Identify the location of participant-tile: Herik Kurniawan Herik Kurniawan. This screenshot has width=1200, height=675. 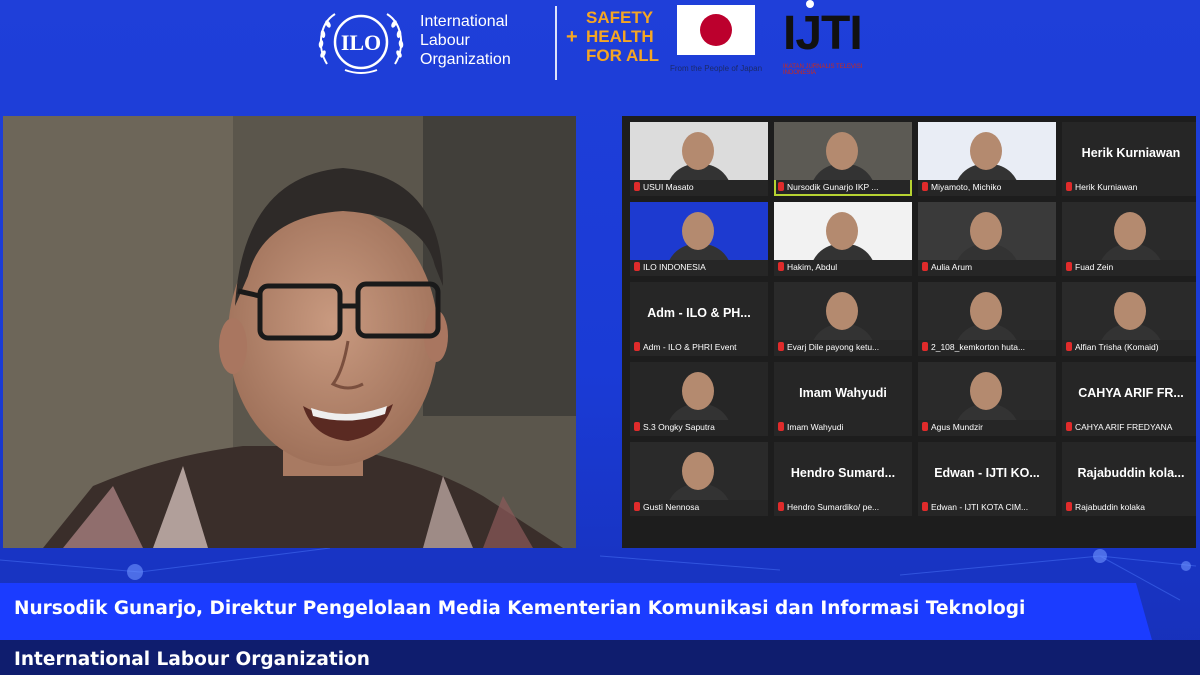
(1129, 159).